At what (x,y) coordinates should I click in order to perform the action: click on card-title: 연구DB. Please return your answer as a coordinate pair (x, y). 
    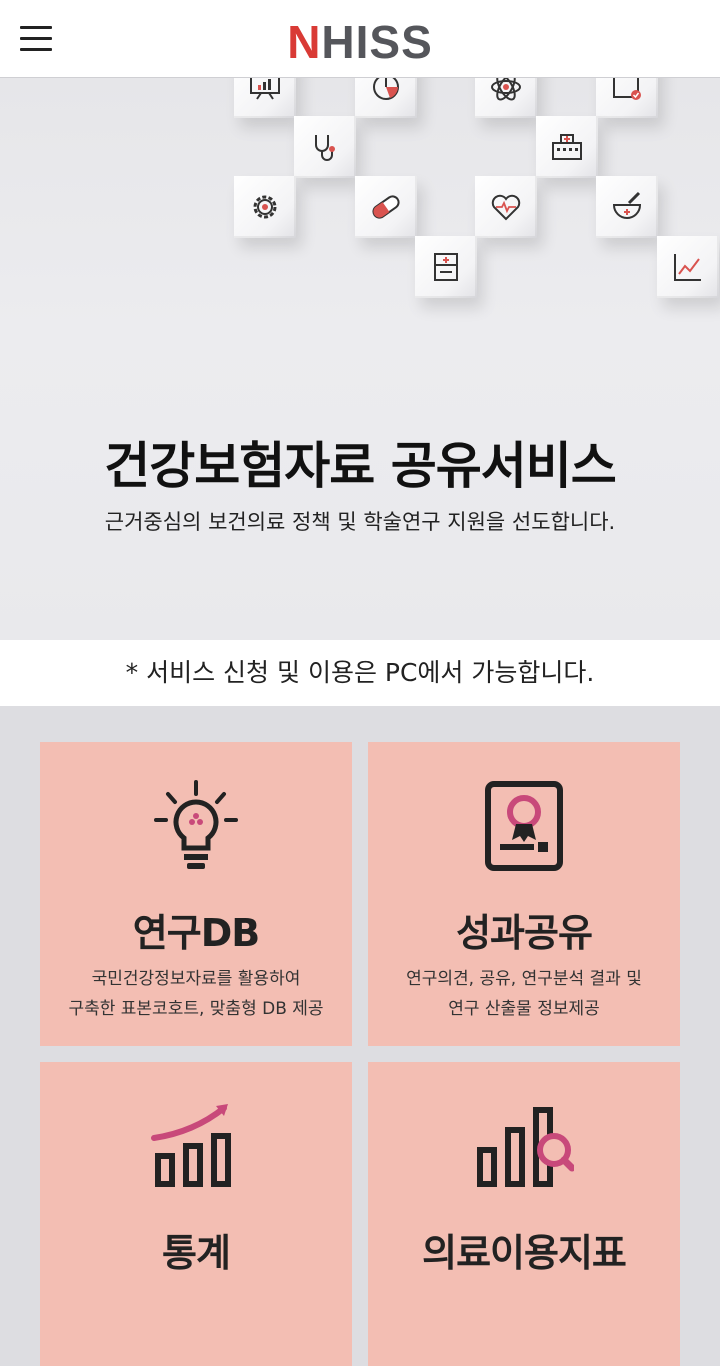
    Looking at the image, I should click on (196, 933).